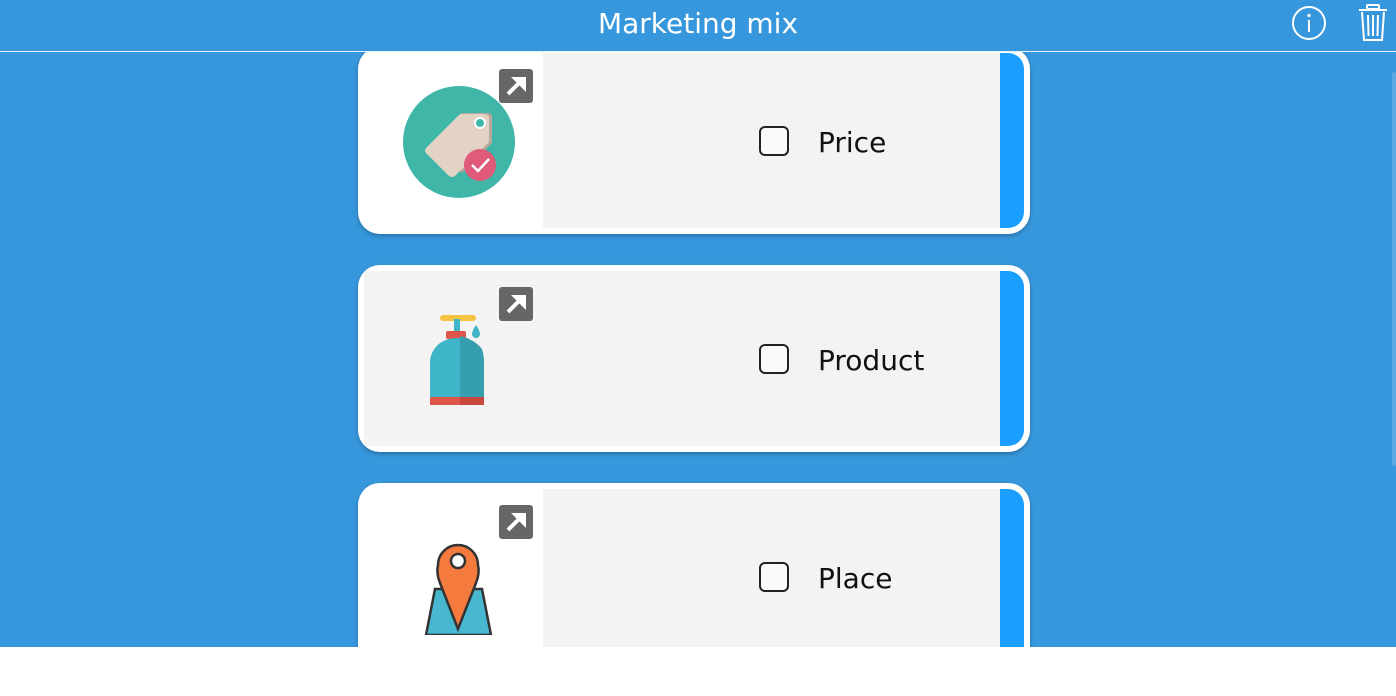 This screenshot has width=1396, height=696. I want to click on card-label-area: Product, so click(771, 358).